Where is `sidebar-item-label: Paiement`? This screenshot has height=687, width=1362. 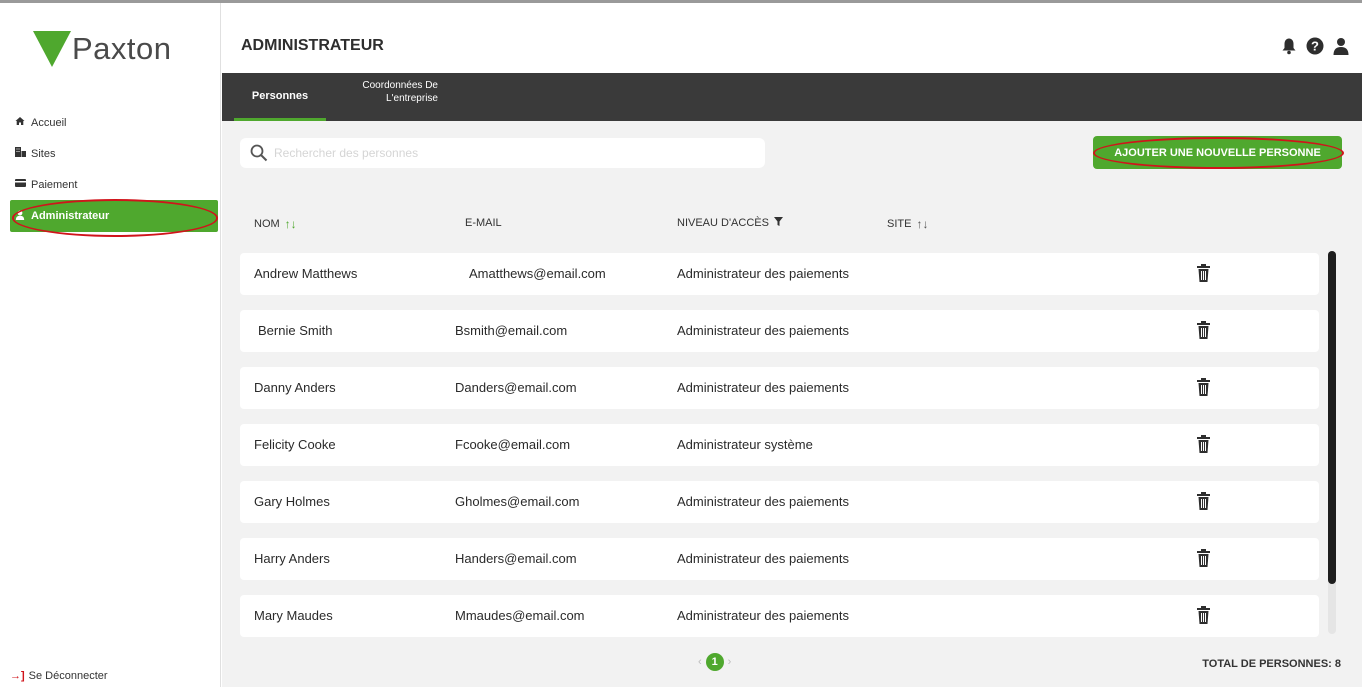
sidebar-item-label: Paiement is located at coordinates (54, 184).